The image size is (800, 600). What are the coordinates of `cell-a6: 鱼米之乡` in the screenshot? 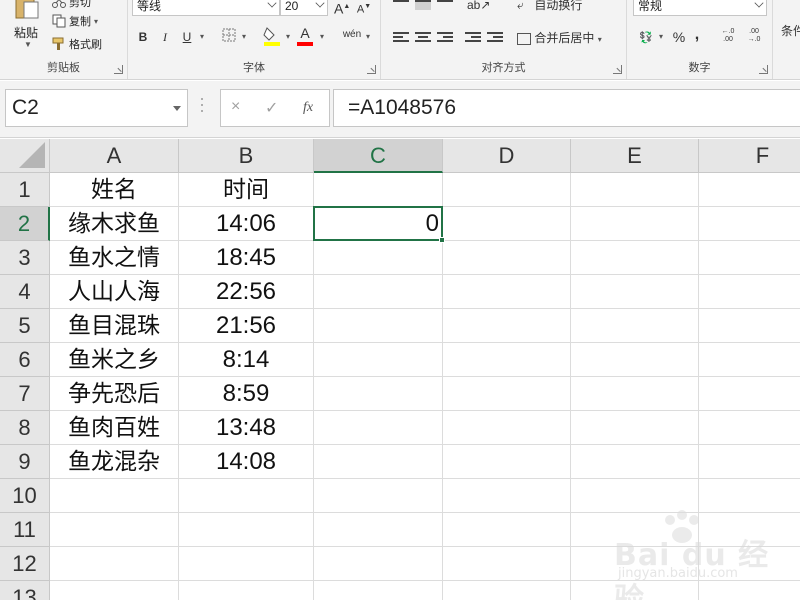 It's located at (114, 360).